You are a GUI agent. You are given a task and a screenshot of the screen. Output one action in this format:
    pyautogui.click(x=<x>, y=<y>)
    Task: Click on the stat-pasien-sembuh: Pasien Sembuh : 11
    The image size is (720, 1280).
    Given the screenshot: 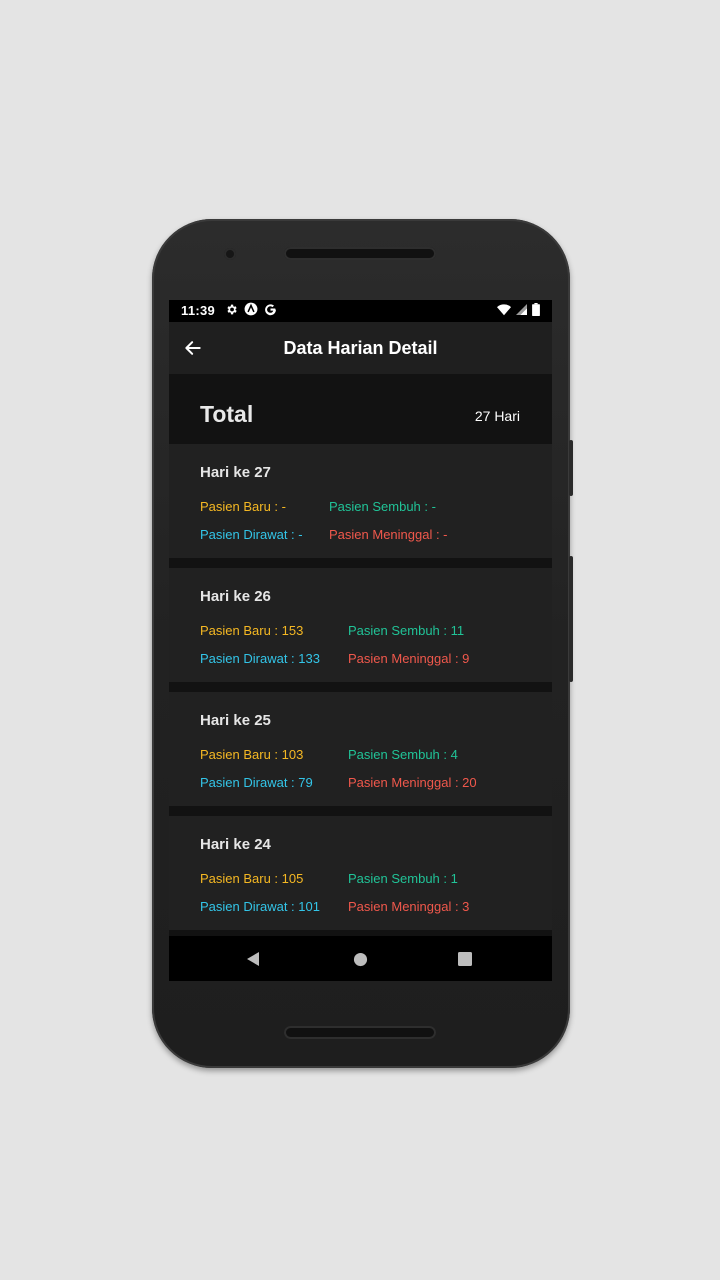 What is the action you would take?
    pyautogui.click(x=406, y=630)
    